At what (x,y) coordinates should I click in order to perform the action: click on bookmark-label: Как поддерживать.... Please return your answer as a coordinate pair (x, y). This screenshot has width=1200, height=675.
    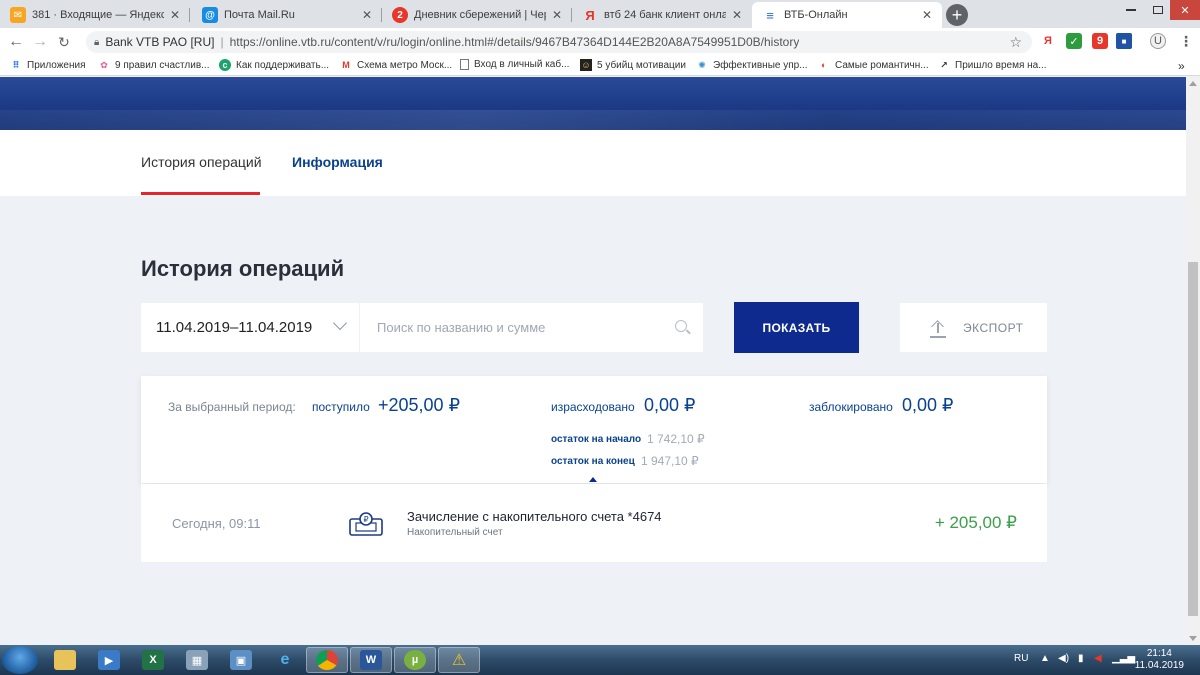
    Looking at the image, I should click on (283, 65).